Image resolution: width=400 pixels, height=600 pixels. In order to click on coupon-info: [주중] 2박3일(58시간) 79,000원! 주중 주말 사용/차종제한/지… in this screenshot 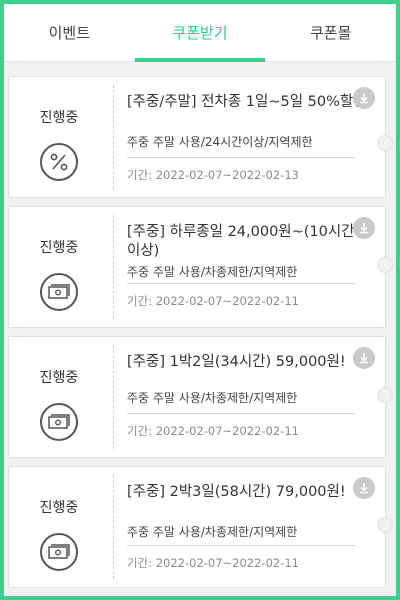, I will do `click(256, 527)`.